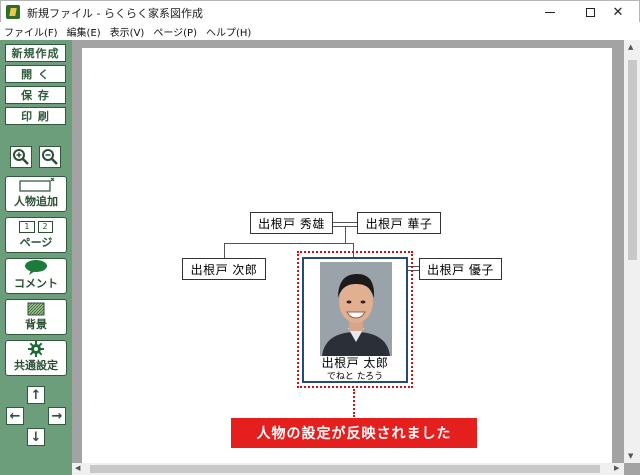 The height and width of the screenshot is (475, 640). I want to click on settings-button: 共通設定, so click(36, 358).